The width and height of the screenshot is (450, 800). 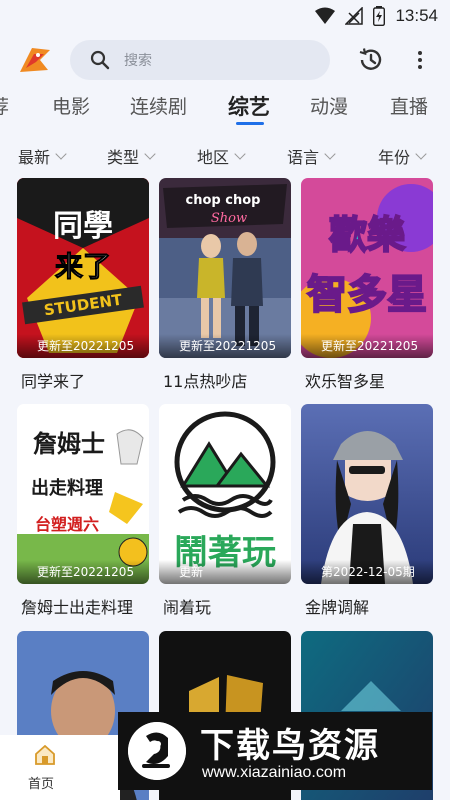 What do you see at coordinates (100, 60) in the screenshot?
I see `search-icon` at bounding box center [100, 60].